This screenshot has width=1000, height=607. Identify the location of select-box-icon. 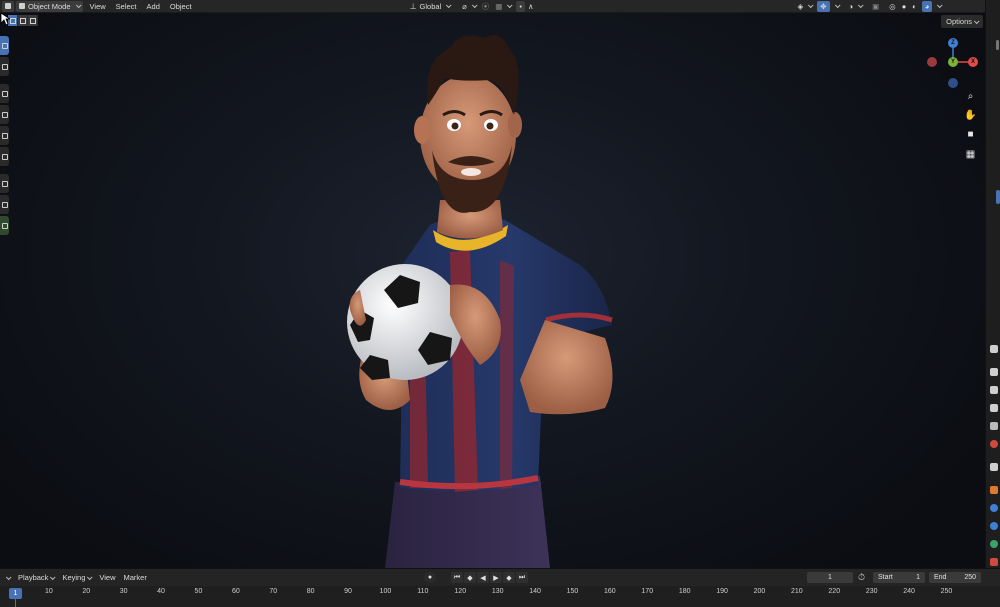
(12, 20).